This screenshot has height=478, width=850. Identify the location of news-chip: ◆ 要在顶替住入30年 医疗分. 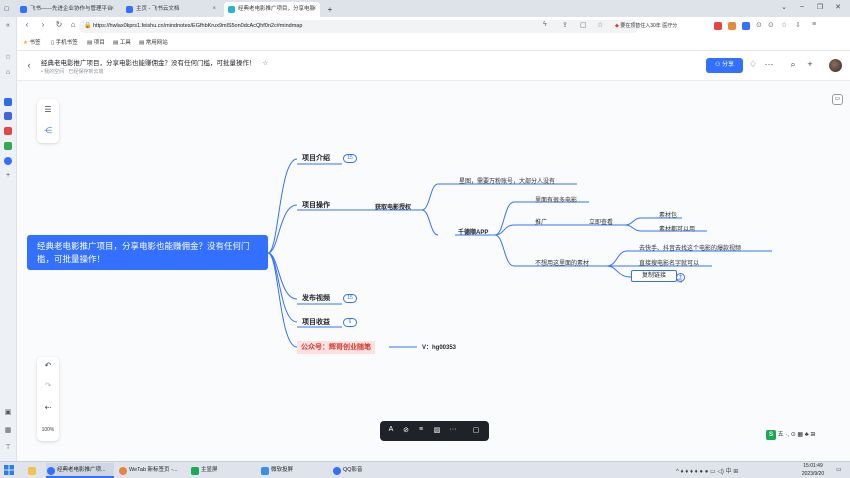
(646, 26).